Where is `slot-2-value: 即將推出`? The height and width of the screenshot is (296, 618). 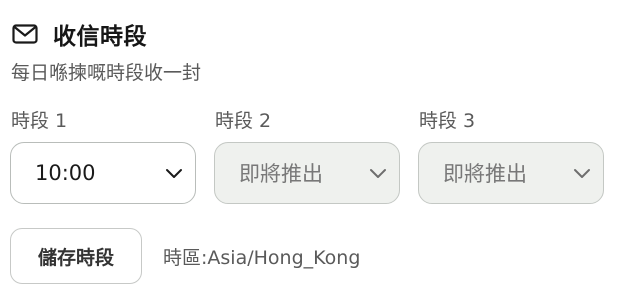
slot-2-value: 即將推出 is located at coordinates (281, 174).